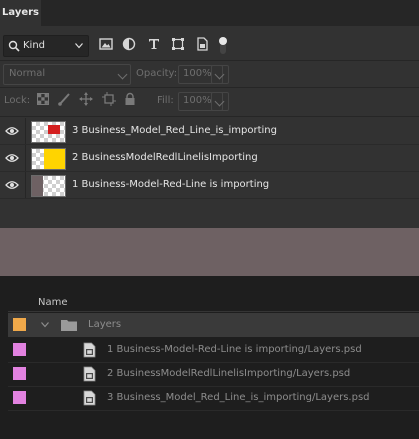 Image resolution: width=419 pixels, height=439 pixels. I want to click on layer-row: 3 Business_Model_Red_Line_is_importing, so click(209, 131).